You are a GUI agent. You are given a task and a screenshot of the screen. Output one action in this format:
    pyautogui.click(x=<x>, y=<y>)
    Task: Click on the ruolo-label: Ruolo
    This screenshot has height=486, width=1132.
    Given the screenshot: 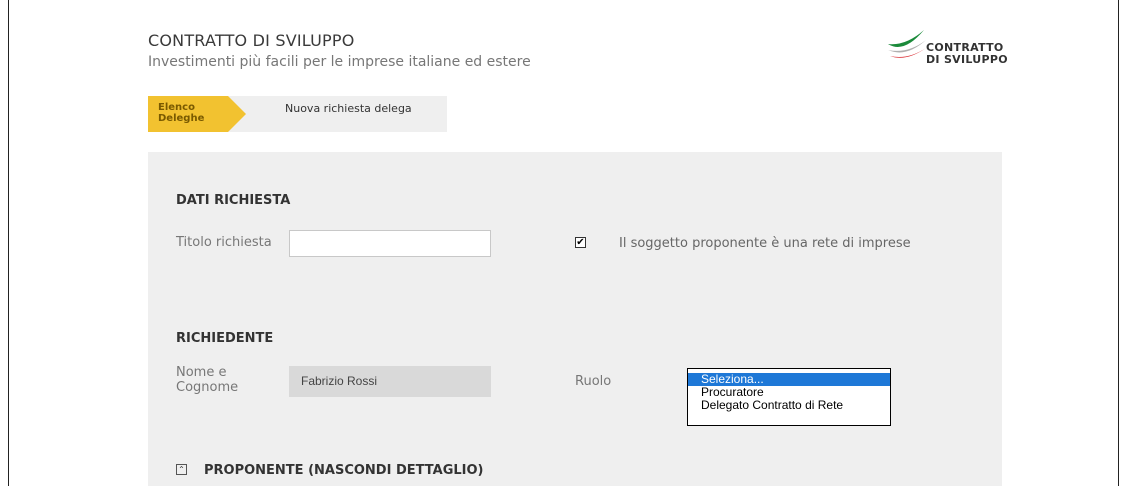 What is the action you would take?
    pyautogui.click(x=593, y=381)
    